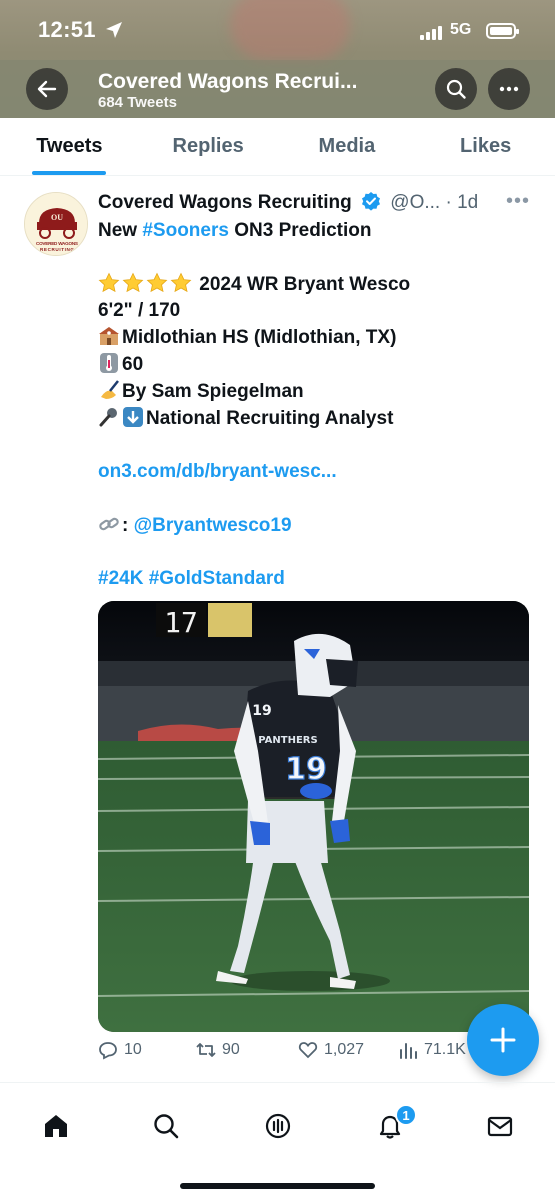  What do you see at coordinates (347, 146) in the screenshot?
I see `tab-media: Media` at bounding box center [347, 146].